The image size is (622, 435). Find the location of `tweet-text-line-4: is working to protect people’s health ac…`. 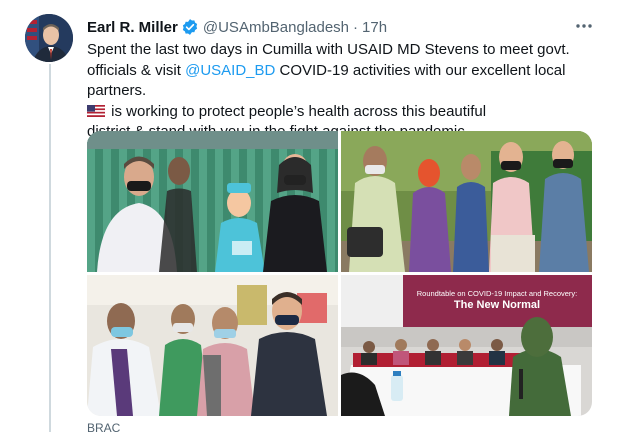

tweet-text-line-4: is working to protect people’s health ac… is located at coordinates (347, 112).